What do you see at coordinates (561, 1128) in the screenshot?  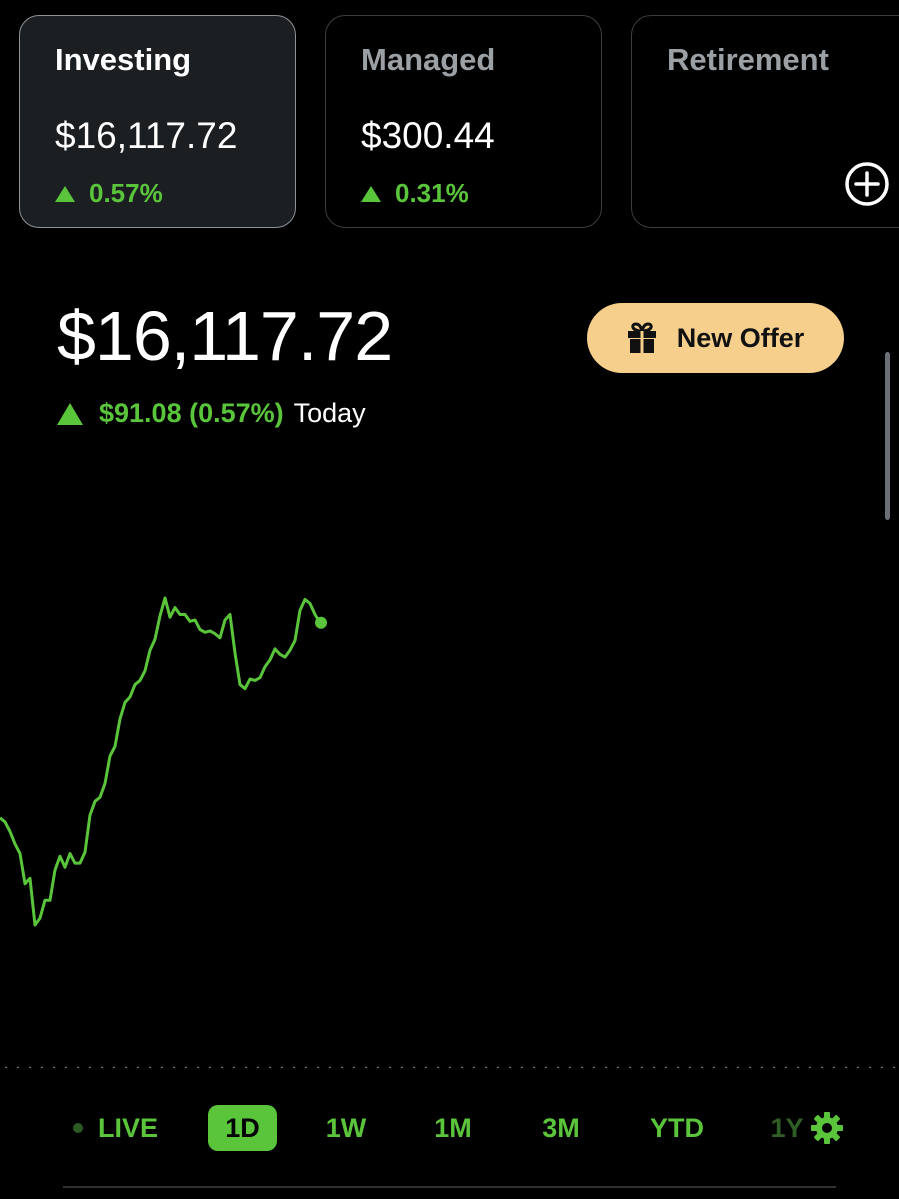 I see `range-3m: 3M` at bounding box center [561, 1128].